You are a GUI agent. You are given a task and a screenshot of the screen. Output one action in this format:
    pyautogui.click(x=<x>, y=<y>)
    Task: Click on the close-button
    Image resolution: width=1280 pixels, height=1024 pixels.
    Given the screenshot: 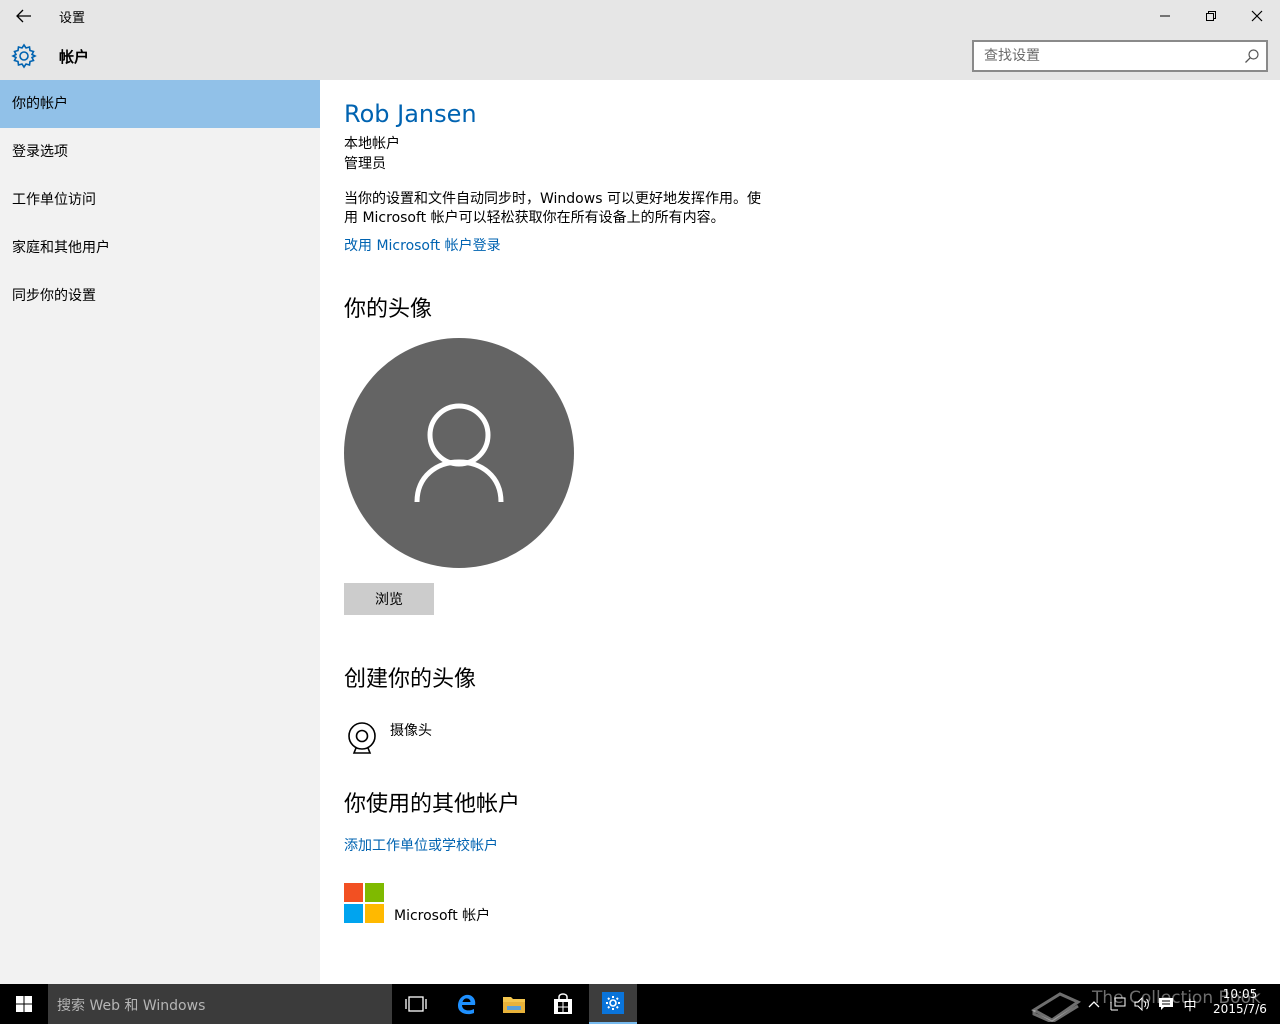 What is the action you would take?
    pyautogui.click(x=1257, y=16)
    